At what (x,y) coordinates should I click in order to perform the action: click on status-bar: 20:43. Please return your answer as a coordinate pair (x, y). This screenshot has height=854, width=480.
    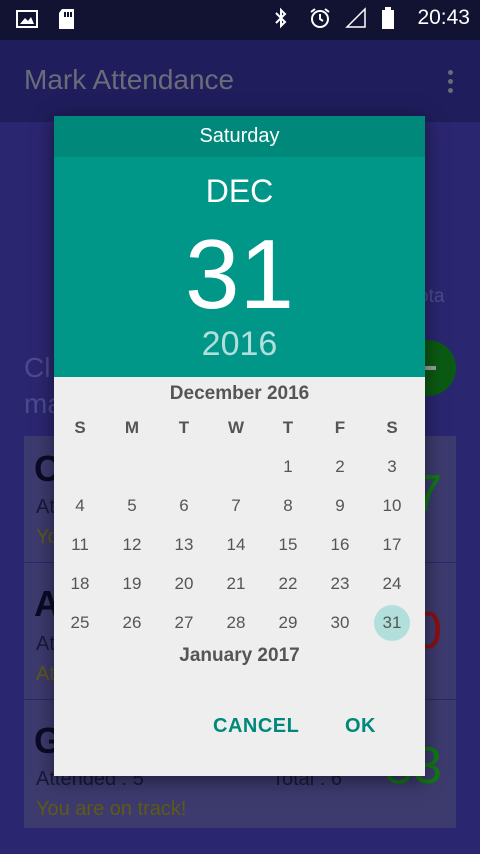
    Looking at the image, I should click on (240, 20).